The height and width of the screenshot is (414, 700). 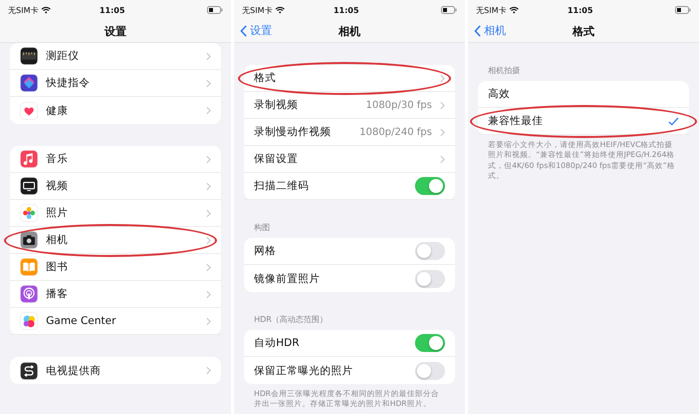 I want to click on settings-row: 兼容性最佳, so click(x=583, y=121).